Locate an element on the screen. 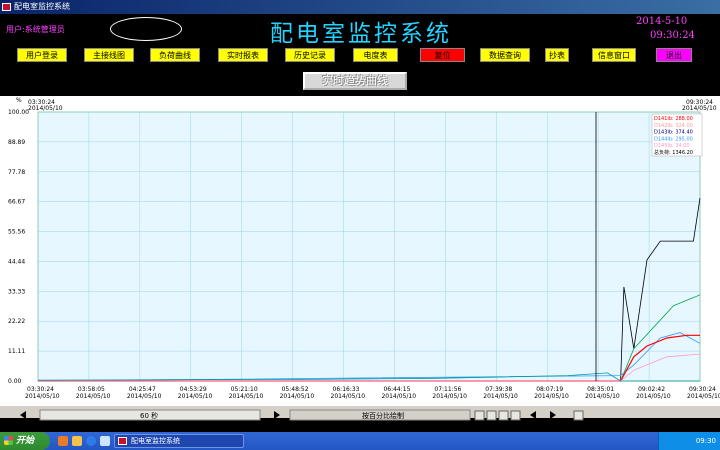 This screenshot has height=450, width=720. chart-title-button: 实时趋势曲线 is located at coordinates (355, 81).